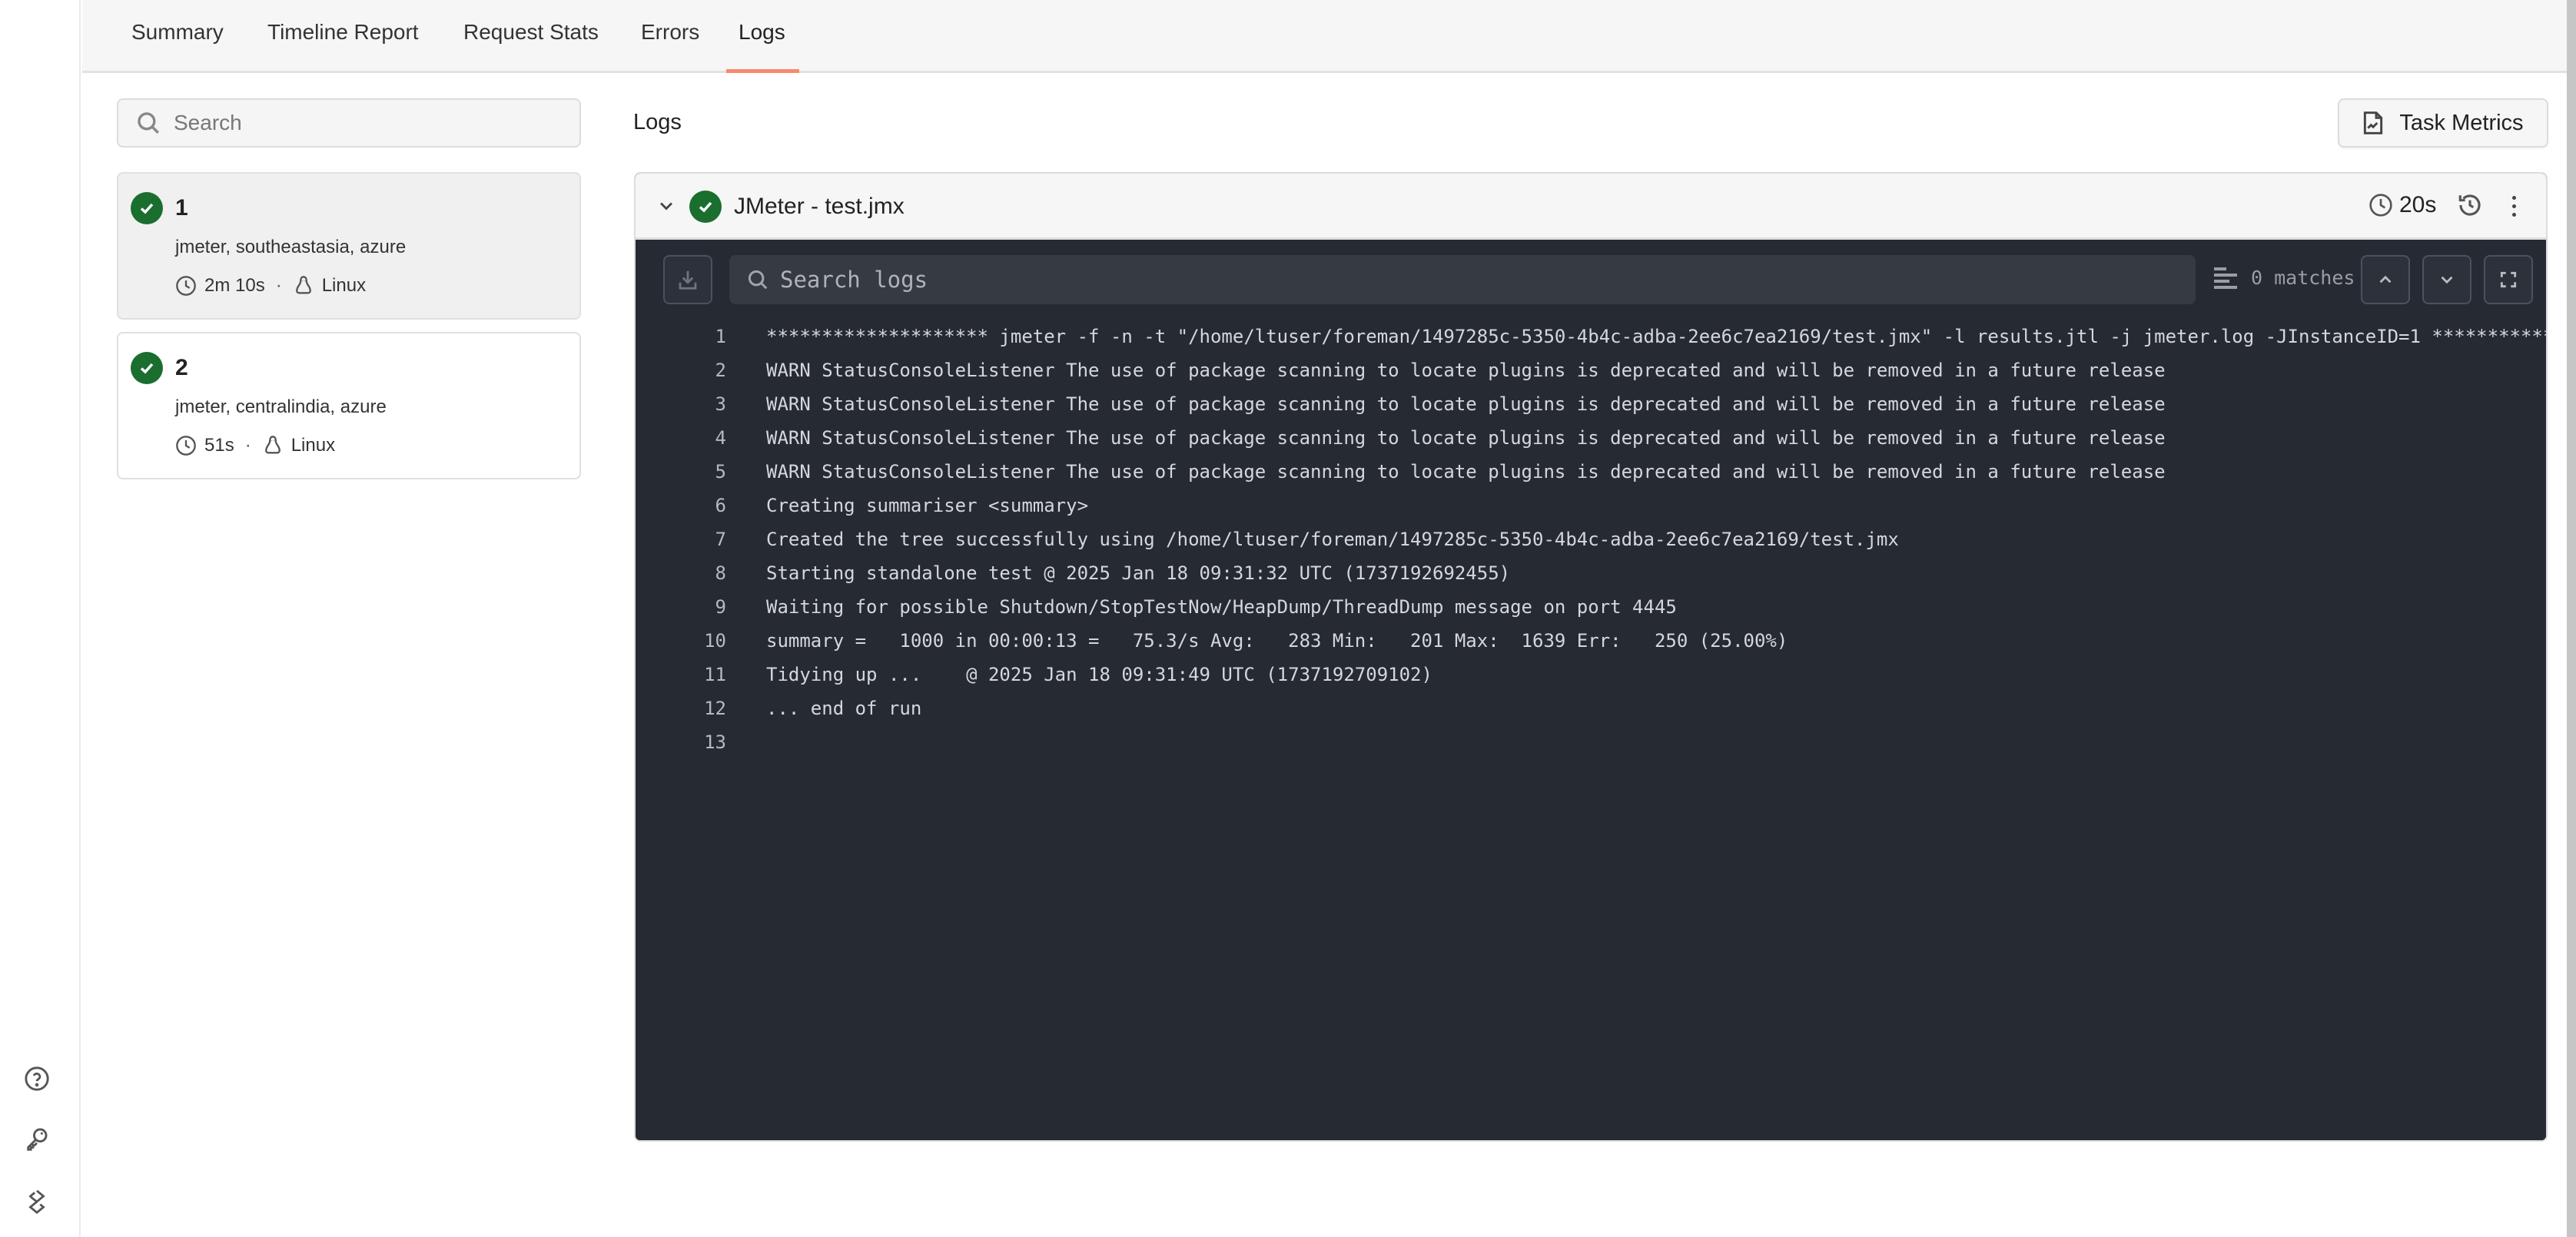 Image resolution: width=2576 pixels, height=1237 pixels. What do you see at coordinates (1591, 207) in the screenshot?
I see `log-panel-header: JMeter - test.jmx 20s` at bounding box center [1591, 207].